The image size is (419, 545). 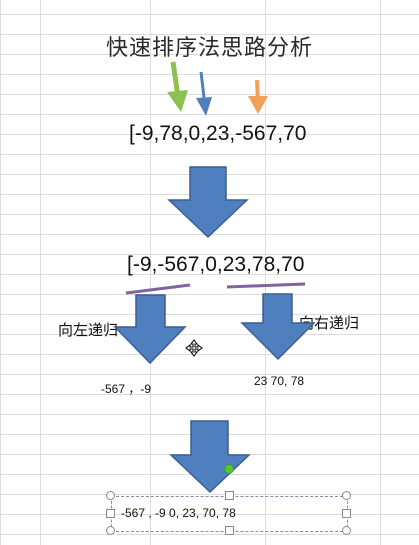 What do you see at coordinates (178, 513) in the screenshot?
I see `final-sorted-result: -567 , -9 0, 23, 70, 78` at bounding box center [178, 513].